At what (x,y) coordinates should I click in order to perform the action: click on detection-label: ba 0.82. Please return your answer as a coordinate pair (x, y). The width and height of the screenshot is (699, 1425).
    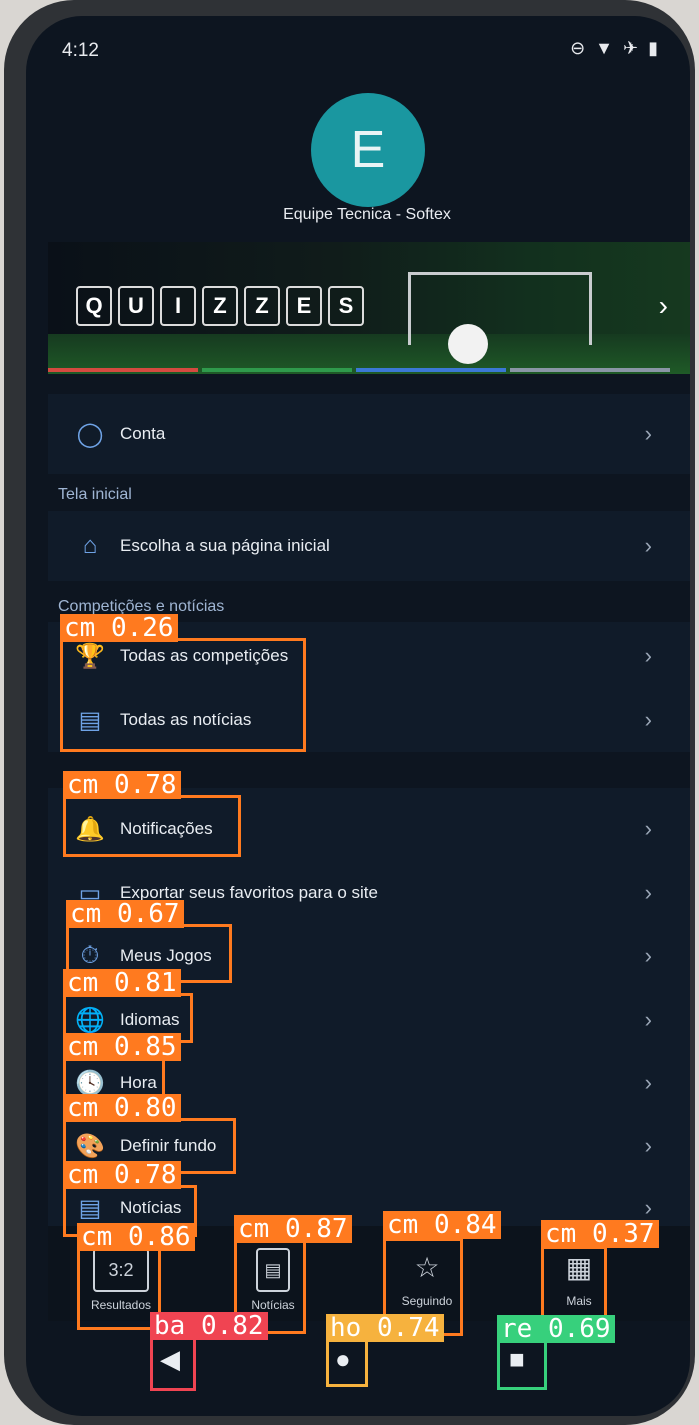
    Looking at the image, I should click on (209, 1326).